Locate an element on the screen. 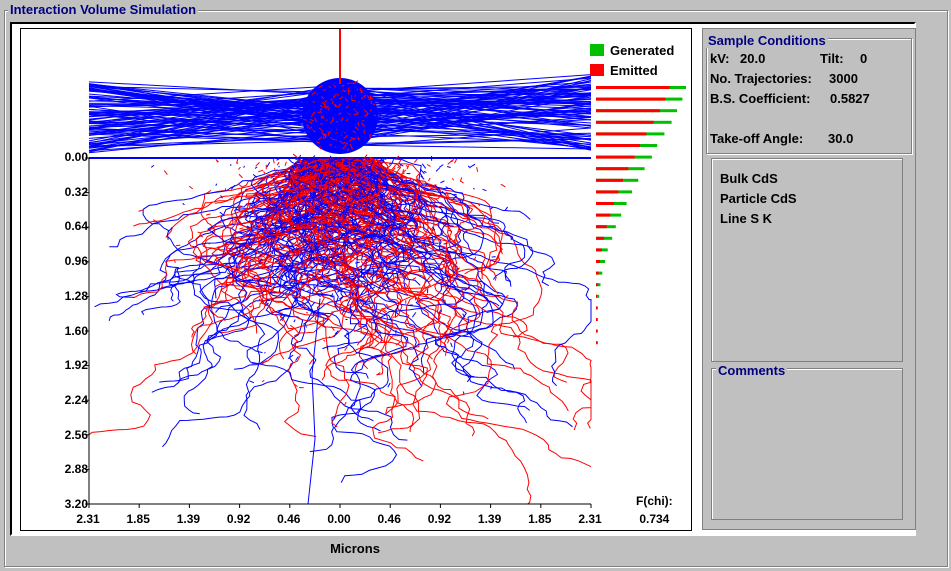 The image size is (951, 571). generated-swatch is located at coordinates (597, 50).